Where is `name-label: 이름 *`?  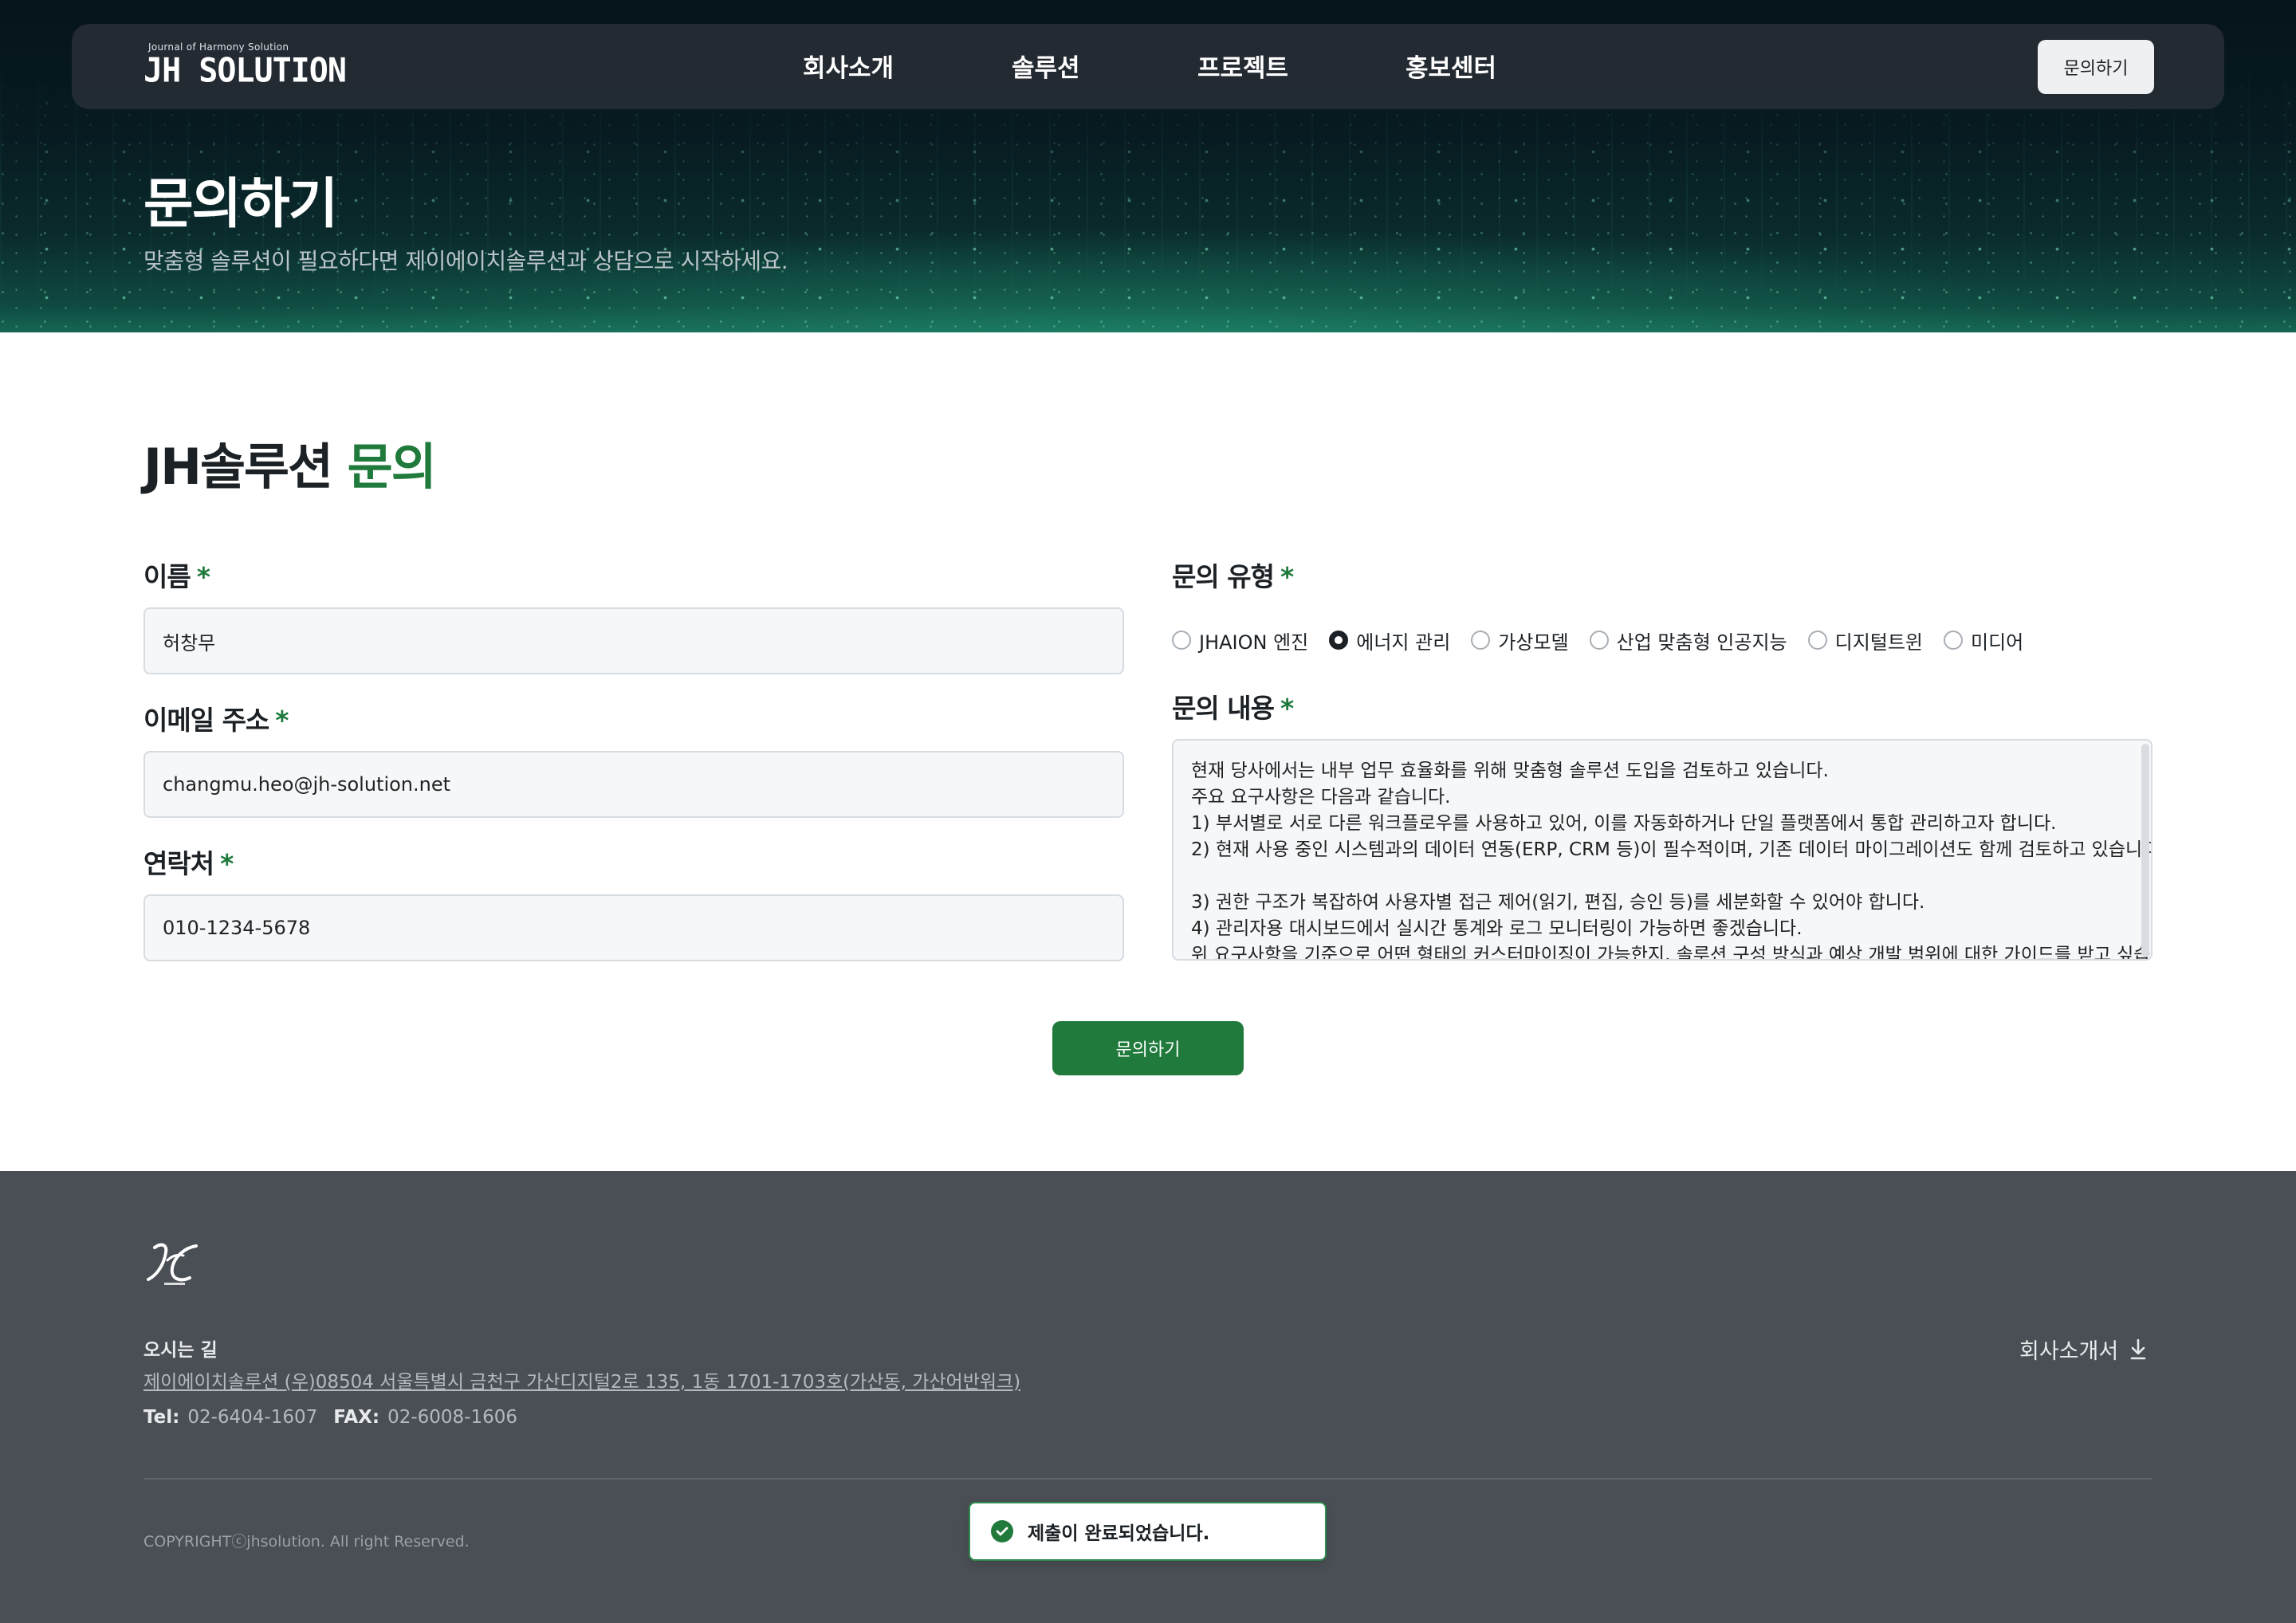 name-label: 이름 * is located at coordinates (177, 575).